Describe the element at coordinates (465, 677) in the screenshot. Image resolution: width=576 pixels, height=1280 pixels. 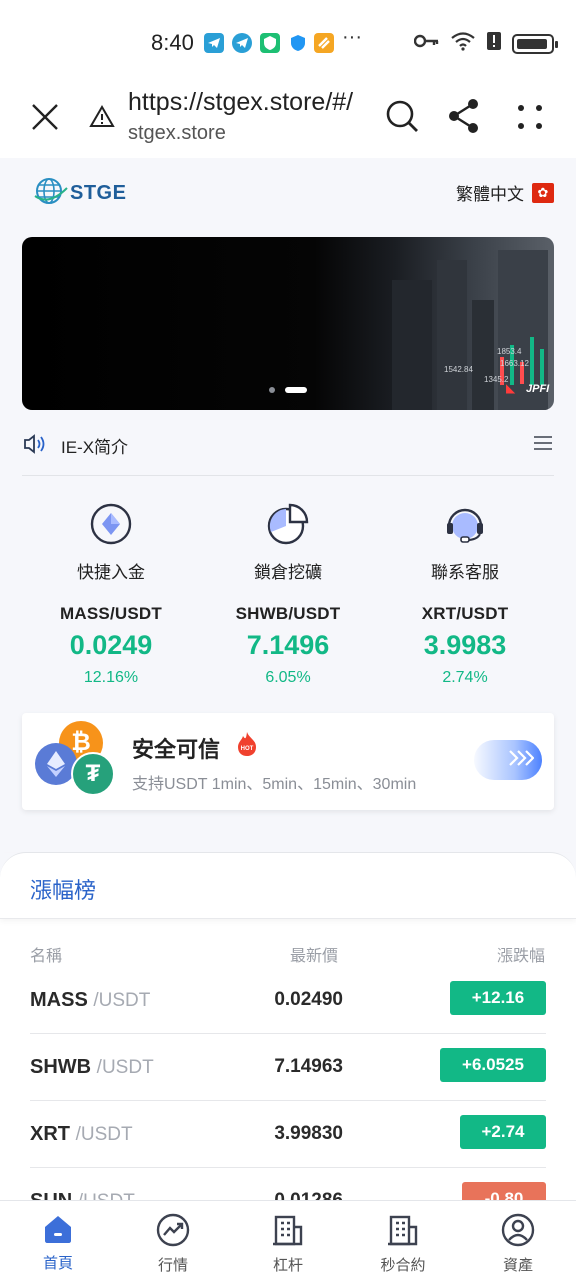
I see `ticker-change: 2.74%` at that location.